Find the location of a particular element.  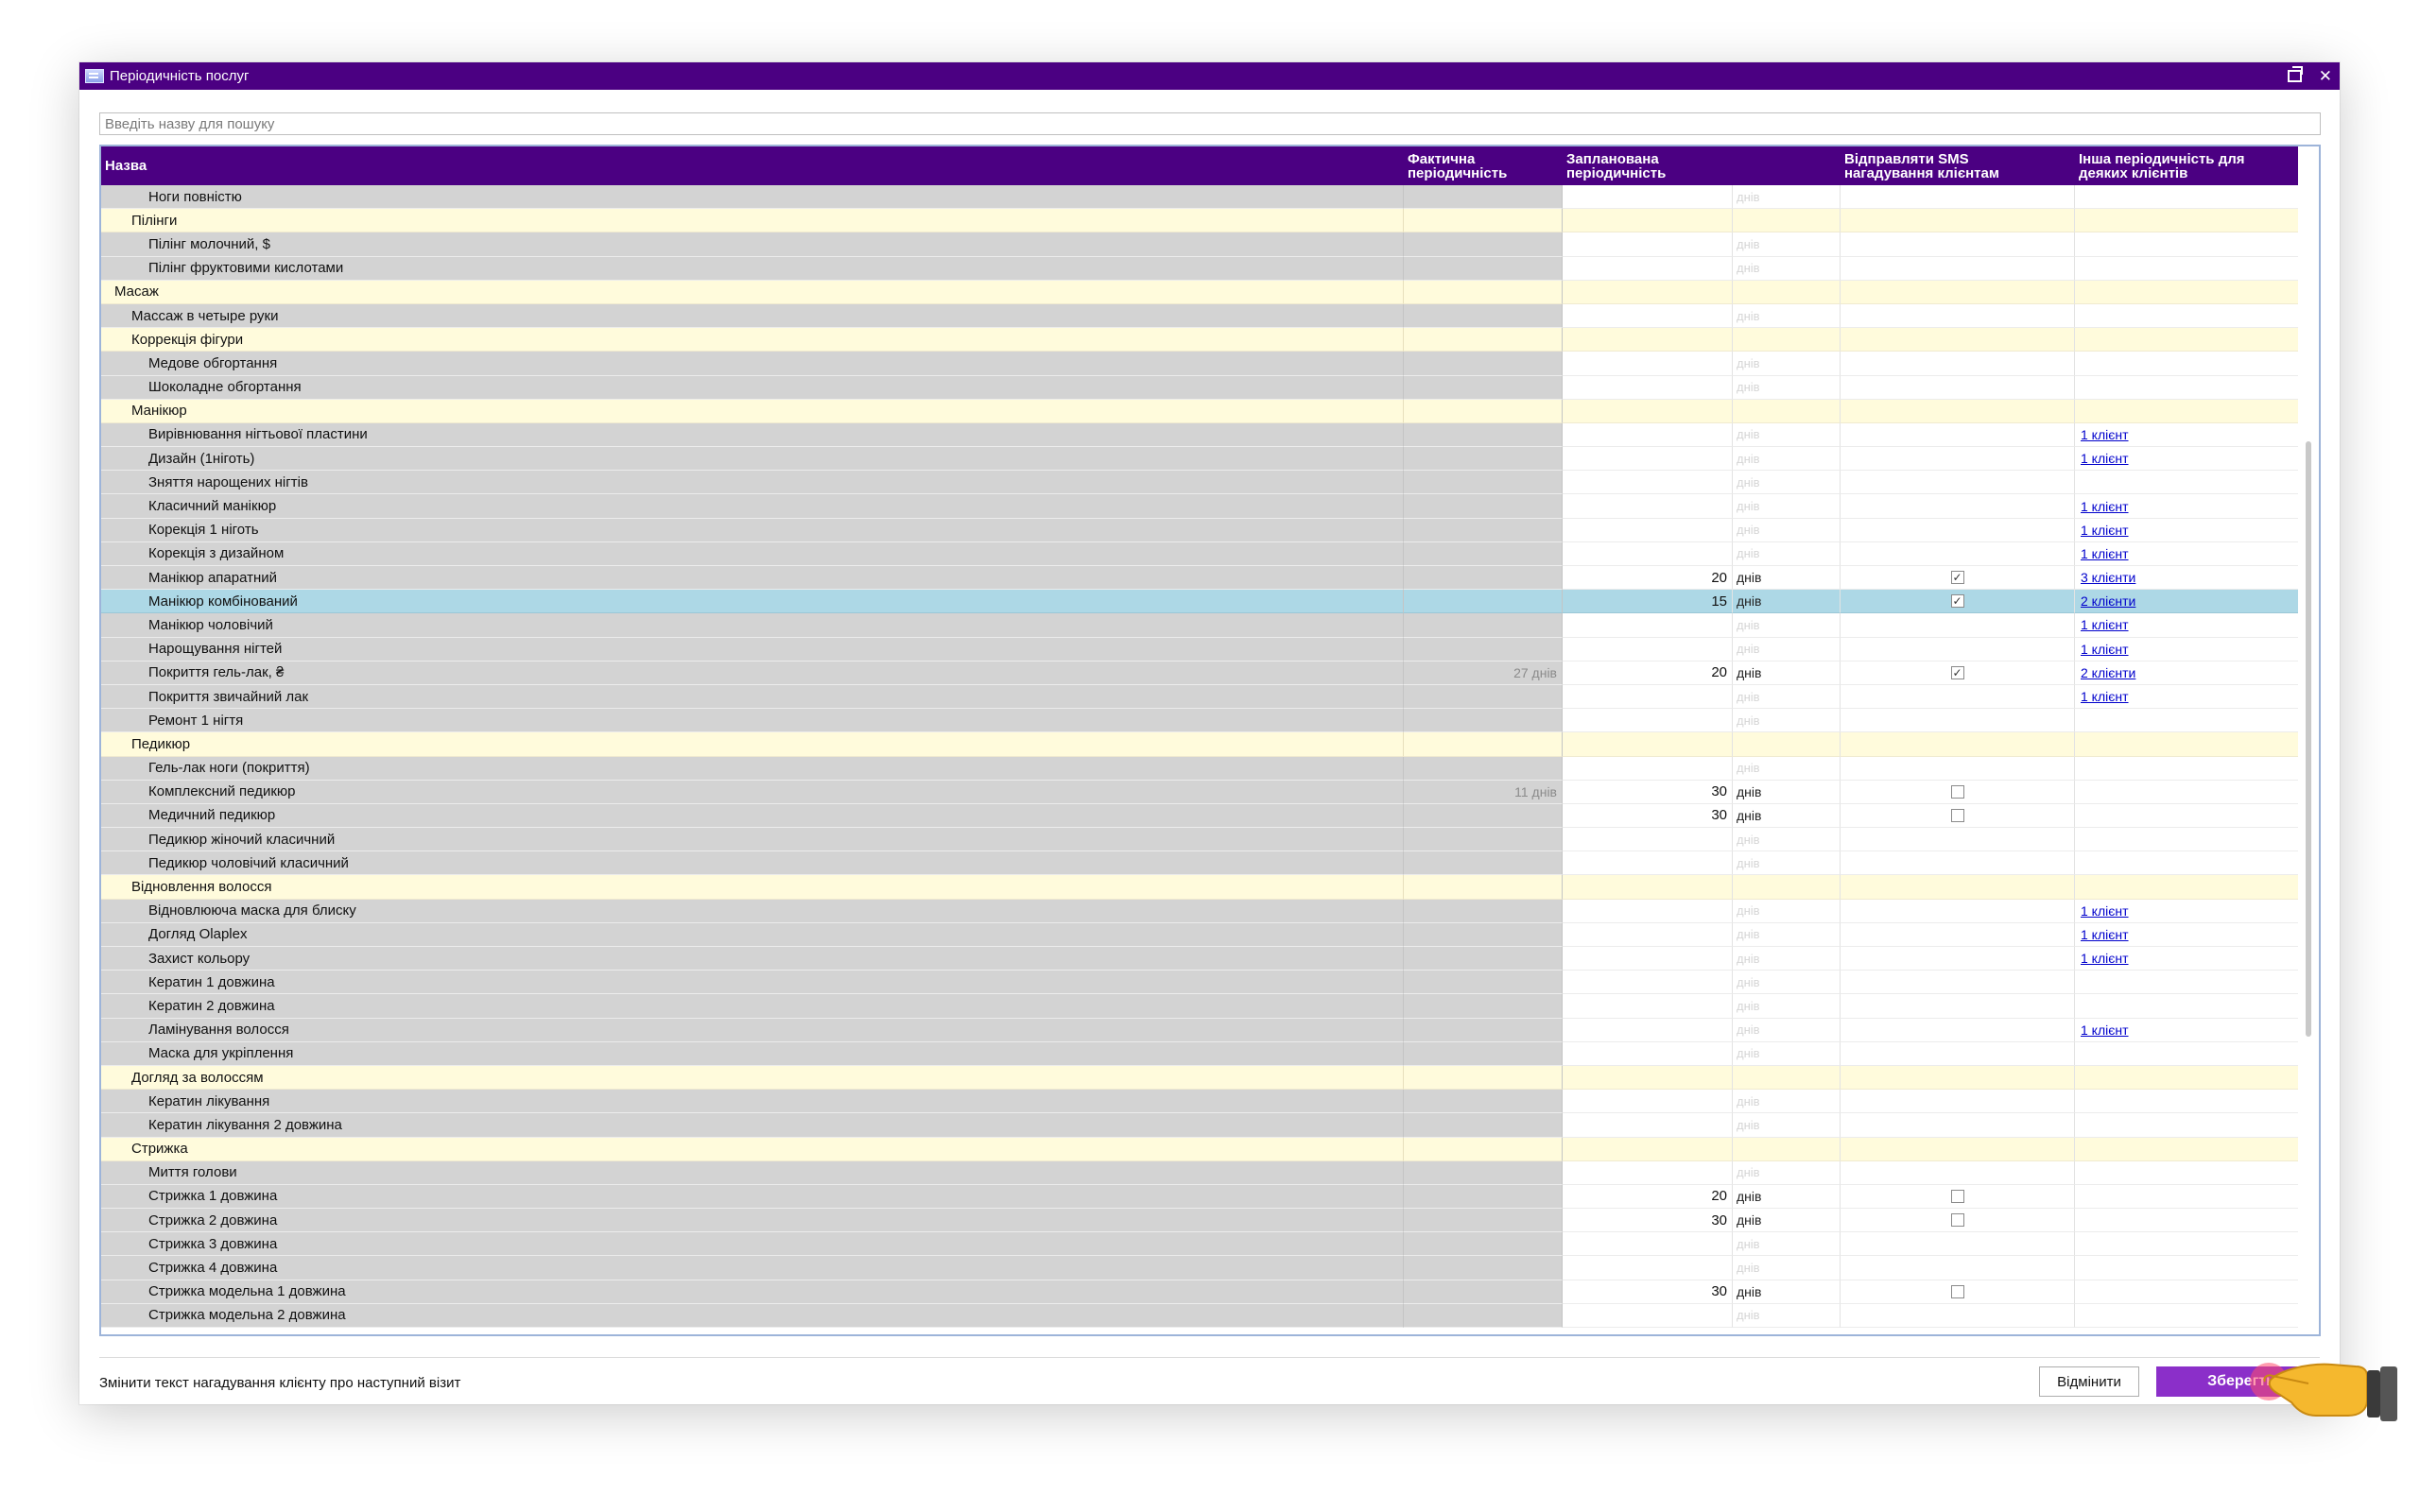

table-row: Стрижка 4 довжина днів is located at coordinates (1199, 1268).